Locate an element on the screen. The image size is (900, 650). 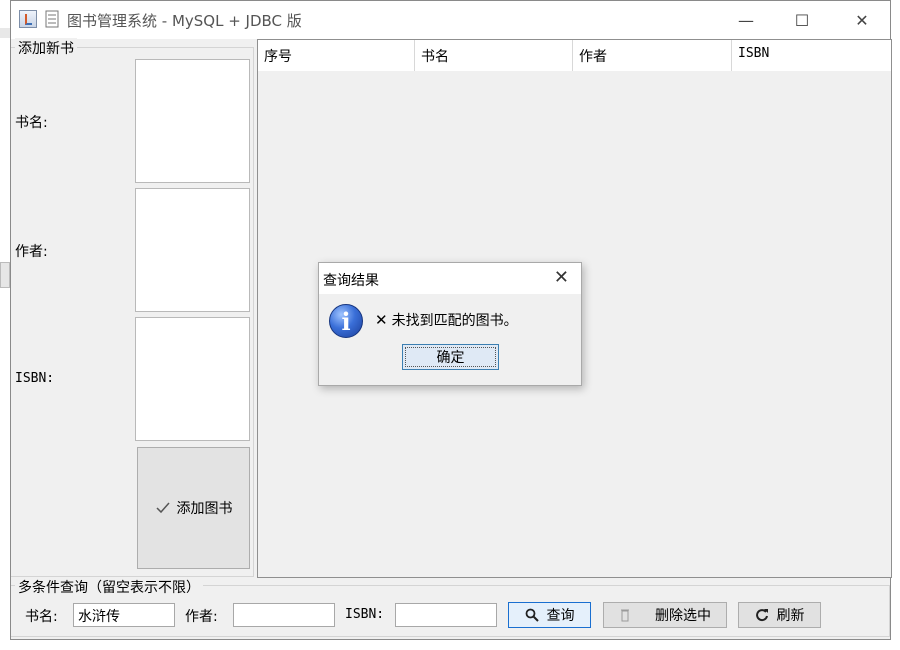
query-book-name-label: 书名: is located at coordinates (41, 617).